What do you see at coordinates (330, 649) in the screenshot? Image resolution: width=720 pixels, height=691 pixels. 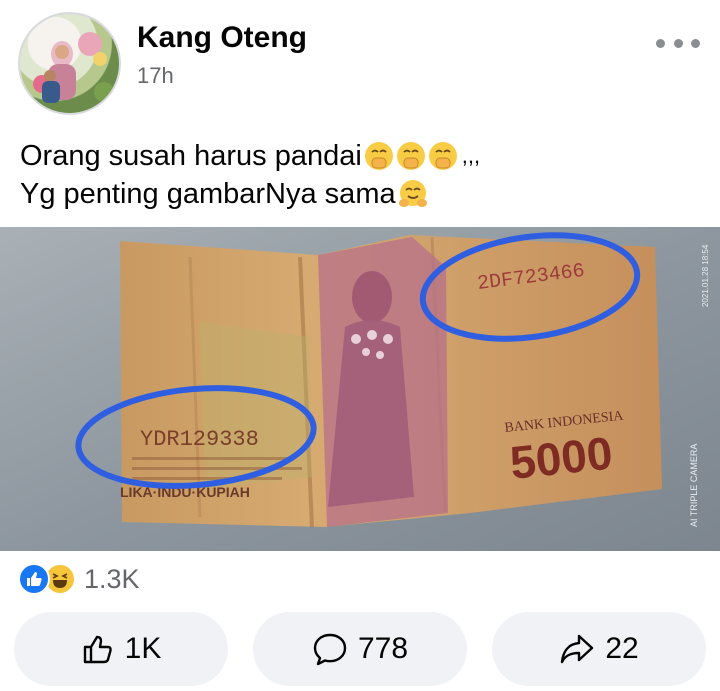 I see `comment-bubble-icon` at bounding box center [330, 649].